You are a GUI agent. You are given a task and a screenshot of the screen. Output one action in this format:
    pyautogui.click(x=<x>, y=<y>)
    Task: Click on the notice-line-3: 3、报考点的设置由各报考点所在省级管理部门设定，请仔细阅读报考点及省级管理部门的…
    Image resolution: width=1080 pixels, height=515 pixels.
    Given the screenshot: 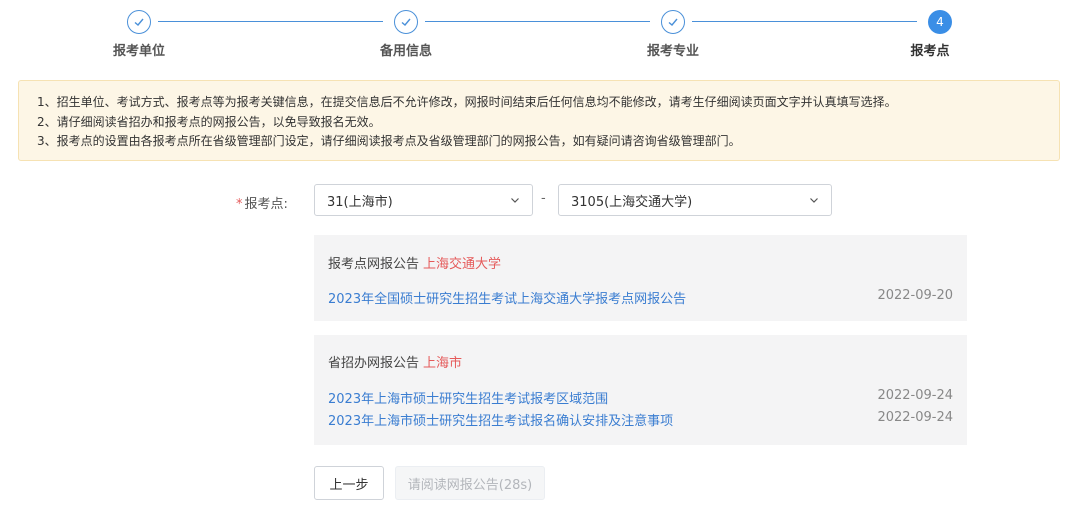 What is the action you would take?
    pyautogui.click(x=389, y=141)
    